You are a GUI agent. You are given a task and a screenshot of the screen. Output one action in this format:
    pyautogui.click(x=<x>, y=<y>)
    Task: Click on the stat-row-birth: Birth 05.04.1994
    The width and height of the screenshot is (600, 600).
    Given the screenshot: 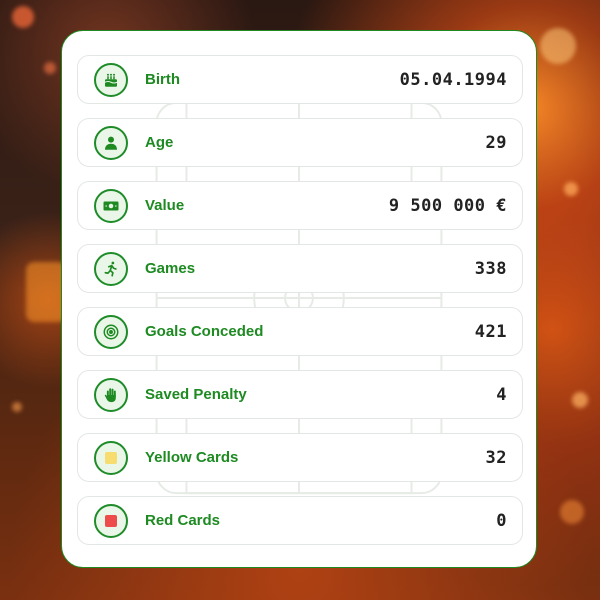 What is the action you would take?
    pyautogui.click(x=300, y=79)
    